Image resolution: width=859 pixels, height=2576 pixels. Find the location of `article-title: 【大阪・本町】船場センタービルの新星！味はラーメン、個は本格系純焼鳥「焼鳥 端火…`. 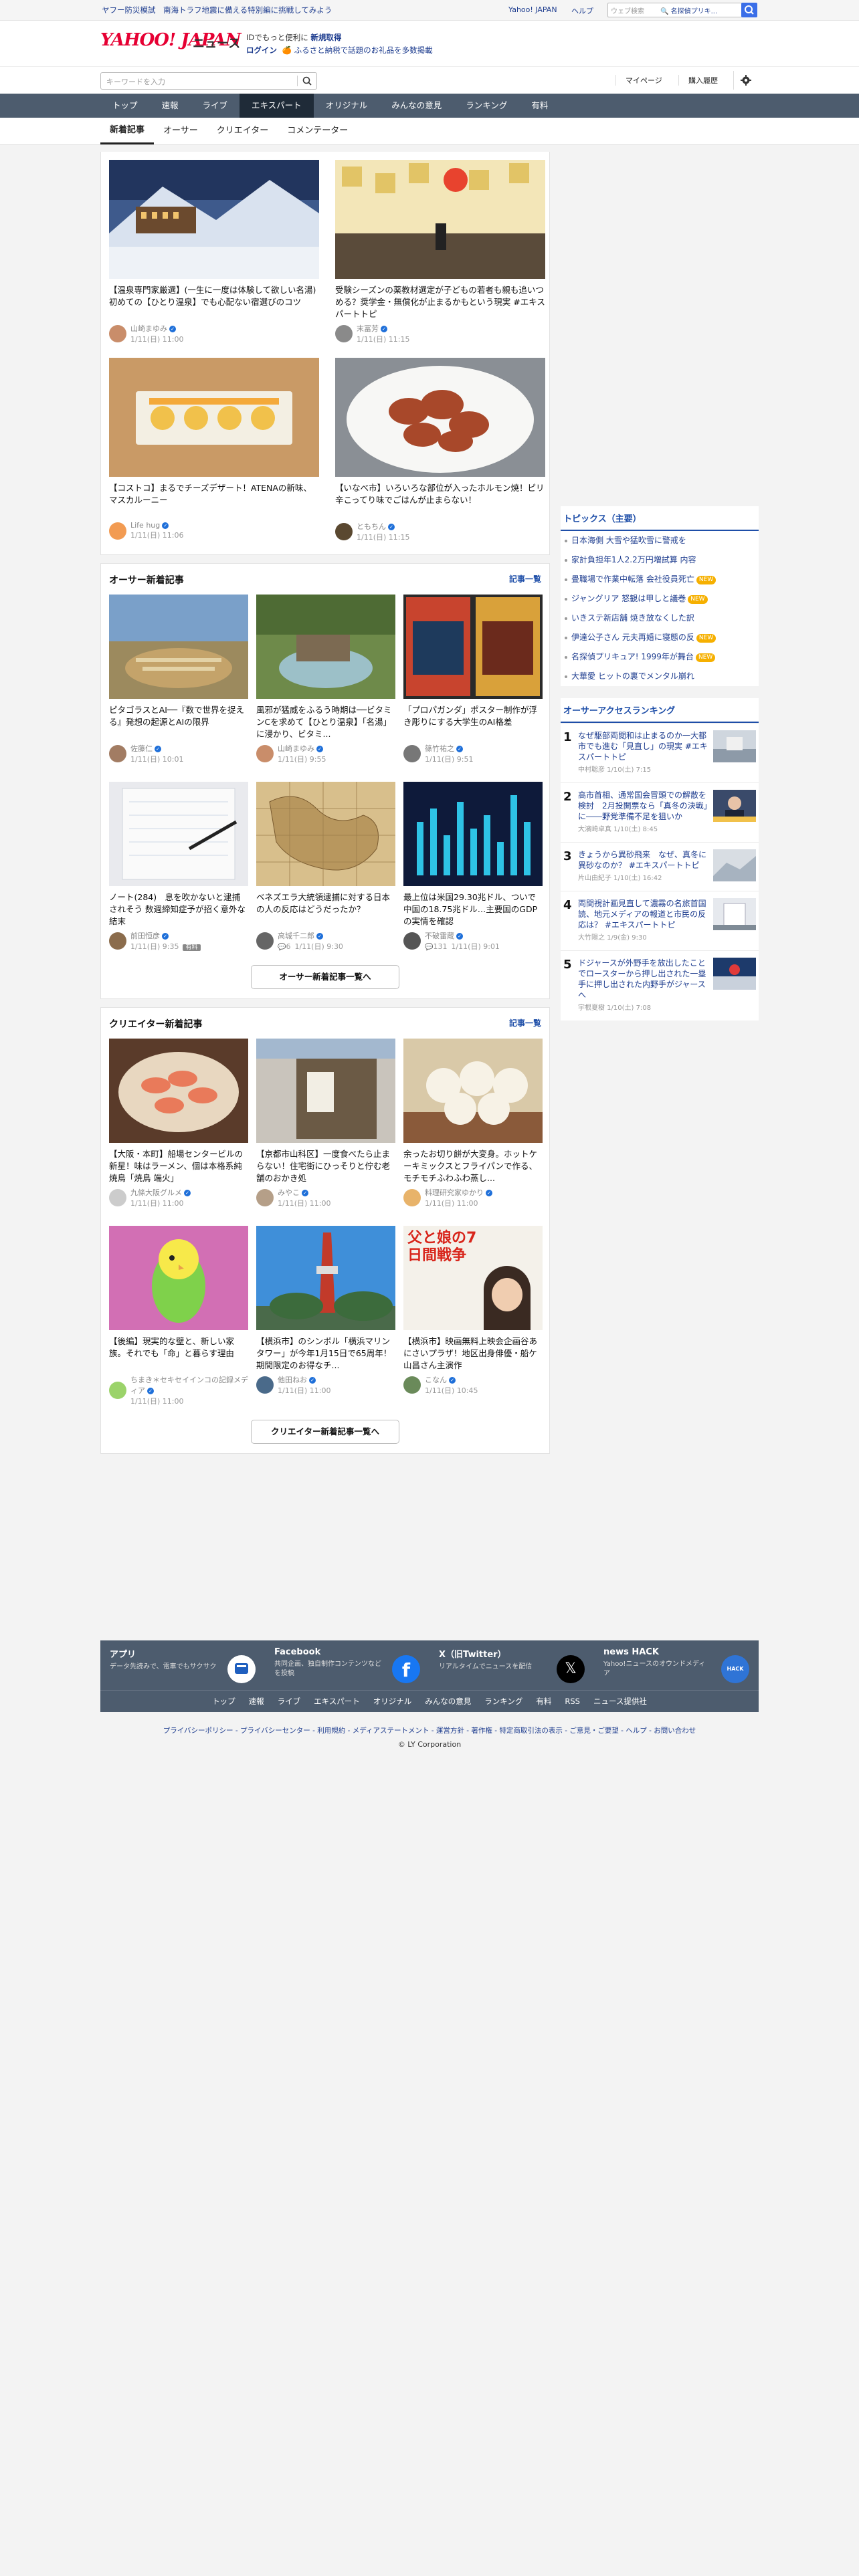

article-title: 【大阪・本町】船場センタービルの新星！味はラーメン、個は本格系純焼鳥「焼鳥 端火… is located at coordinates (179, 1166).